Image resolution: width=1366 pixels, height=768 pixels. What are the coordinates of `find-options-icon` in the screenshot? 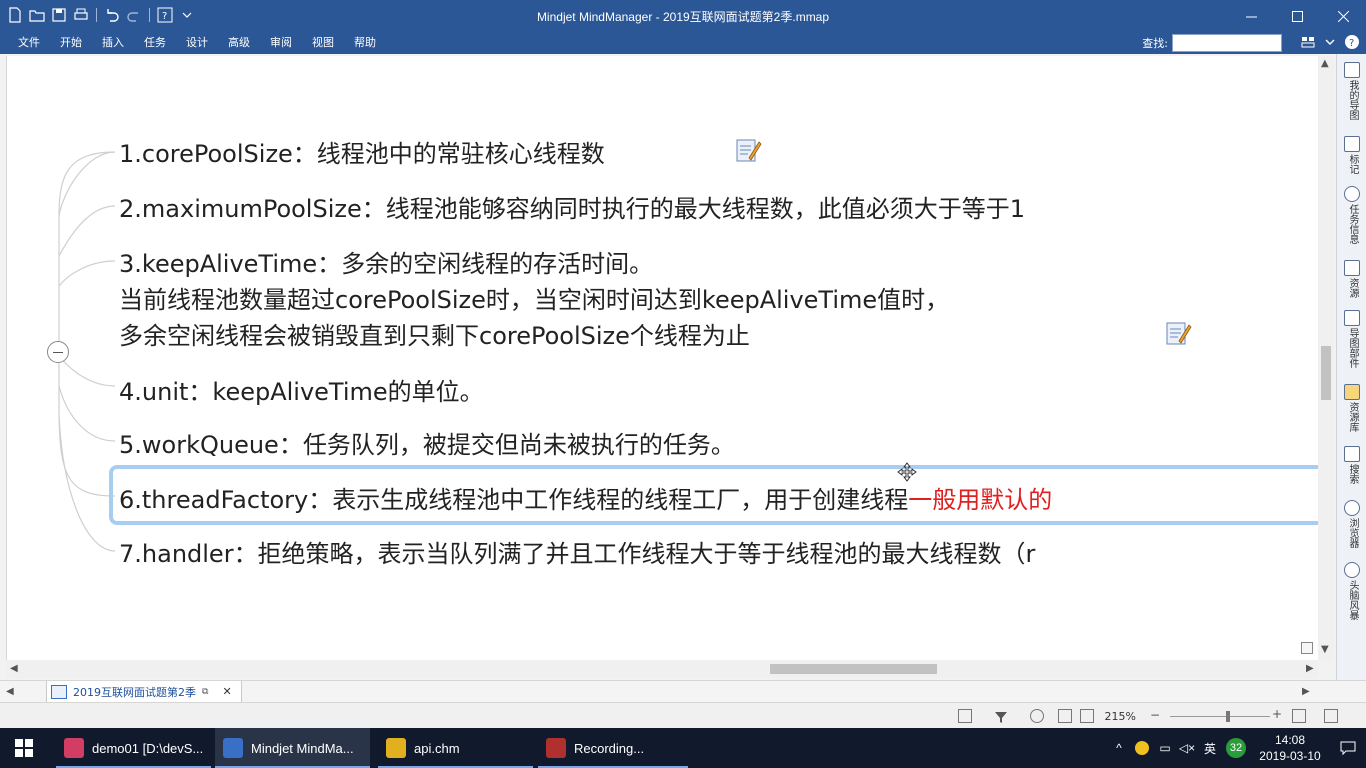 It's located at (1308, 42).